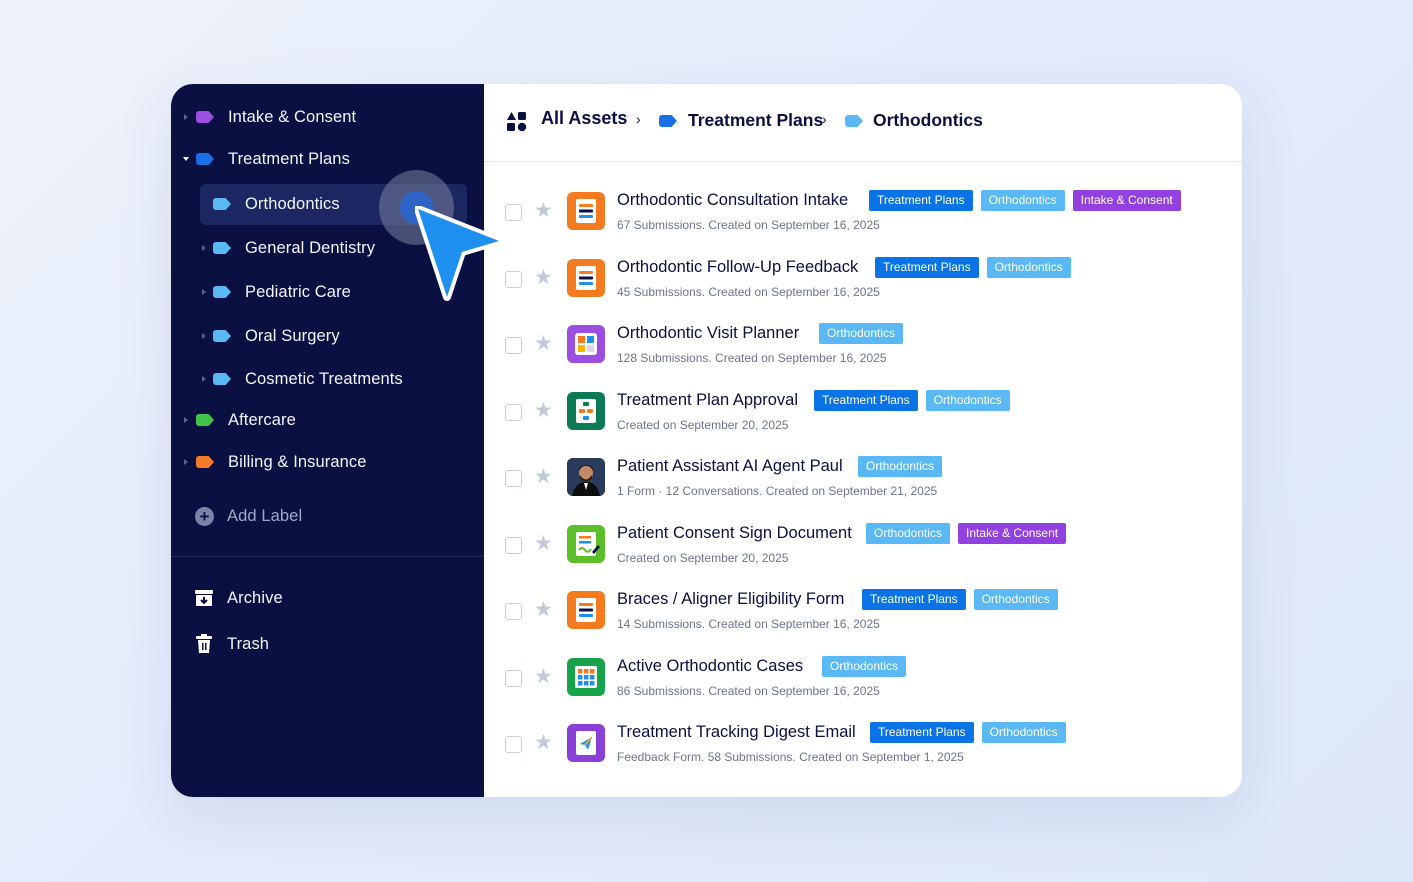  What do you see at coordinates (734, 533) in the screenshot?
I see `asset-title: Patient Consent Sign Document` at bounding box center [734, 533].